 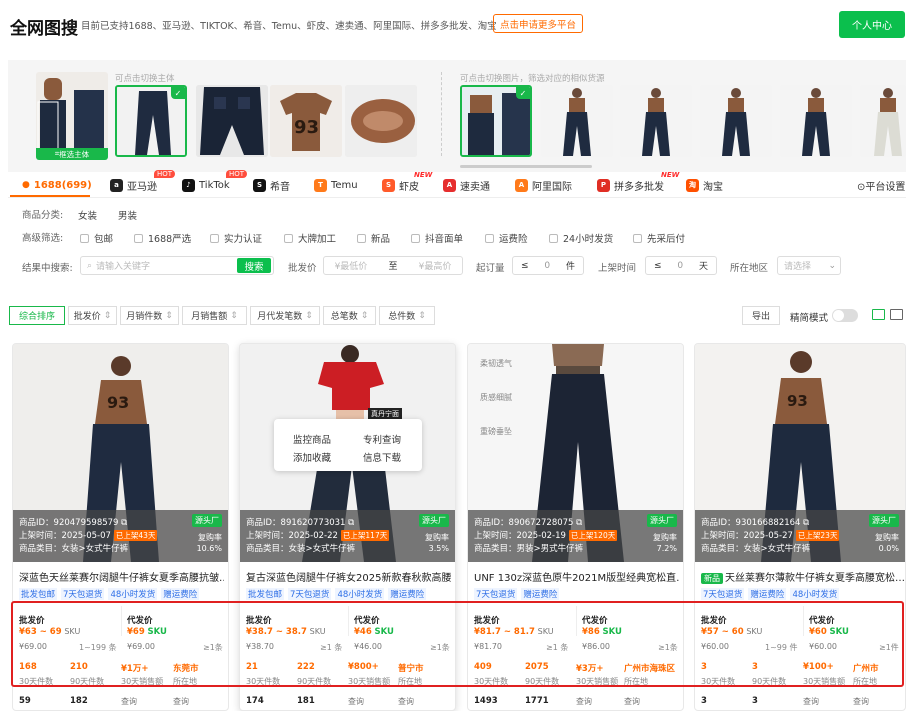 What do you see at coordinates (37, 315) in the screenshot?
I see `sort-comprehensive: 综合排序` at bounding box center [37, 315].